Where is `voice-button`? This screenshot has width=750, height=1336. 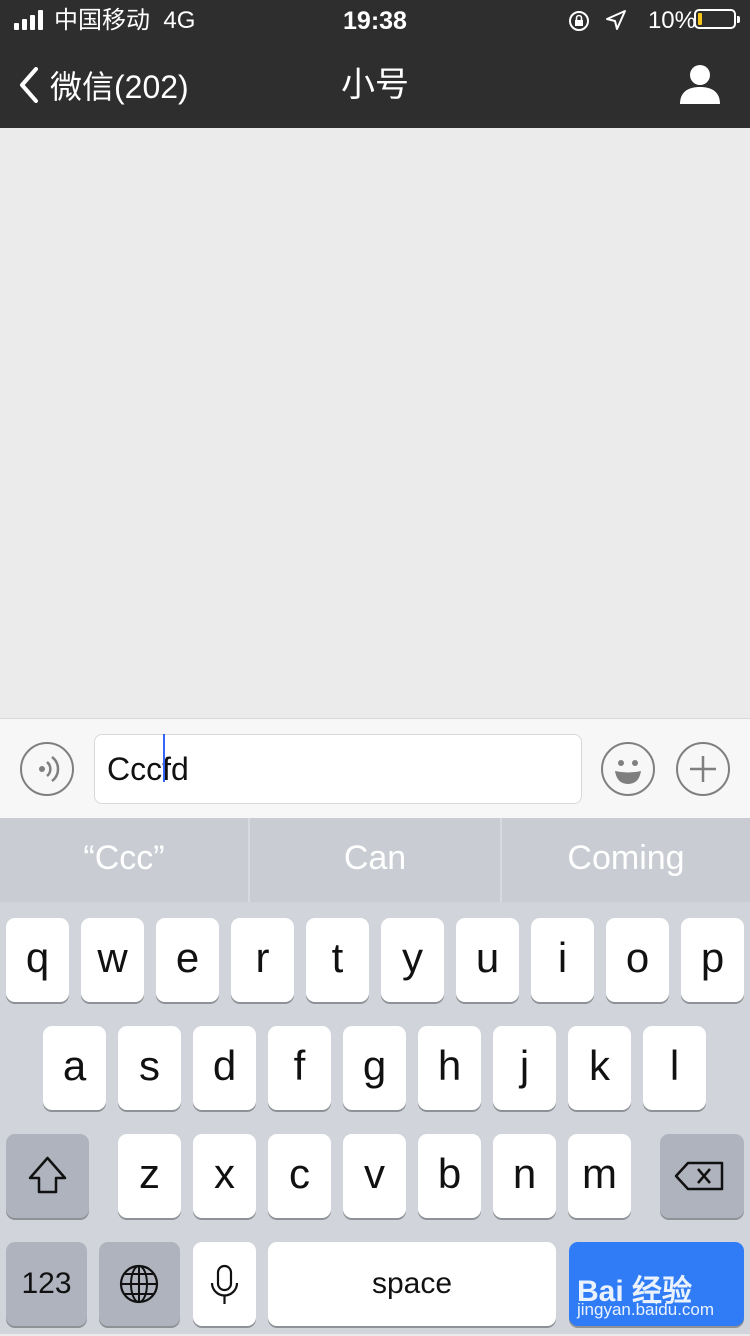 voice-button is located at coordinates (47, 769).